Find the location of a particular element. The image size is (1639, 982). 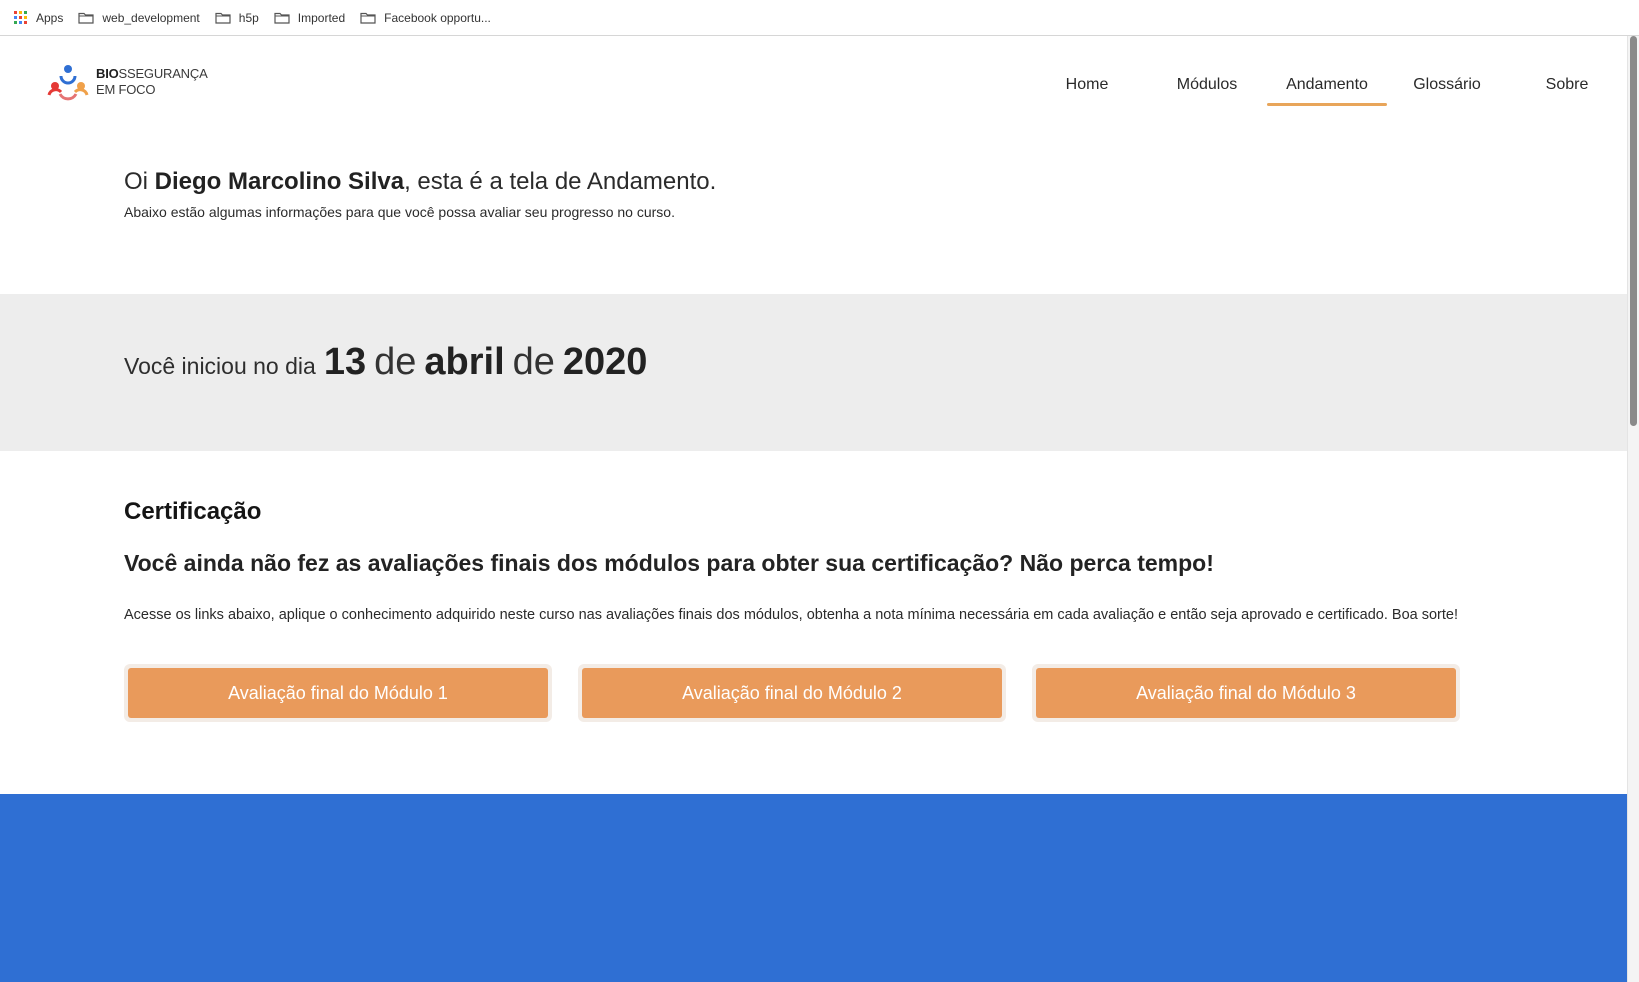

evaluation-module-1-button: Avaliação final do Módulo 1 is located at coordinates (338, 693).